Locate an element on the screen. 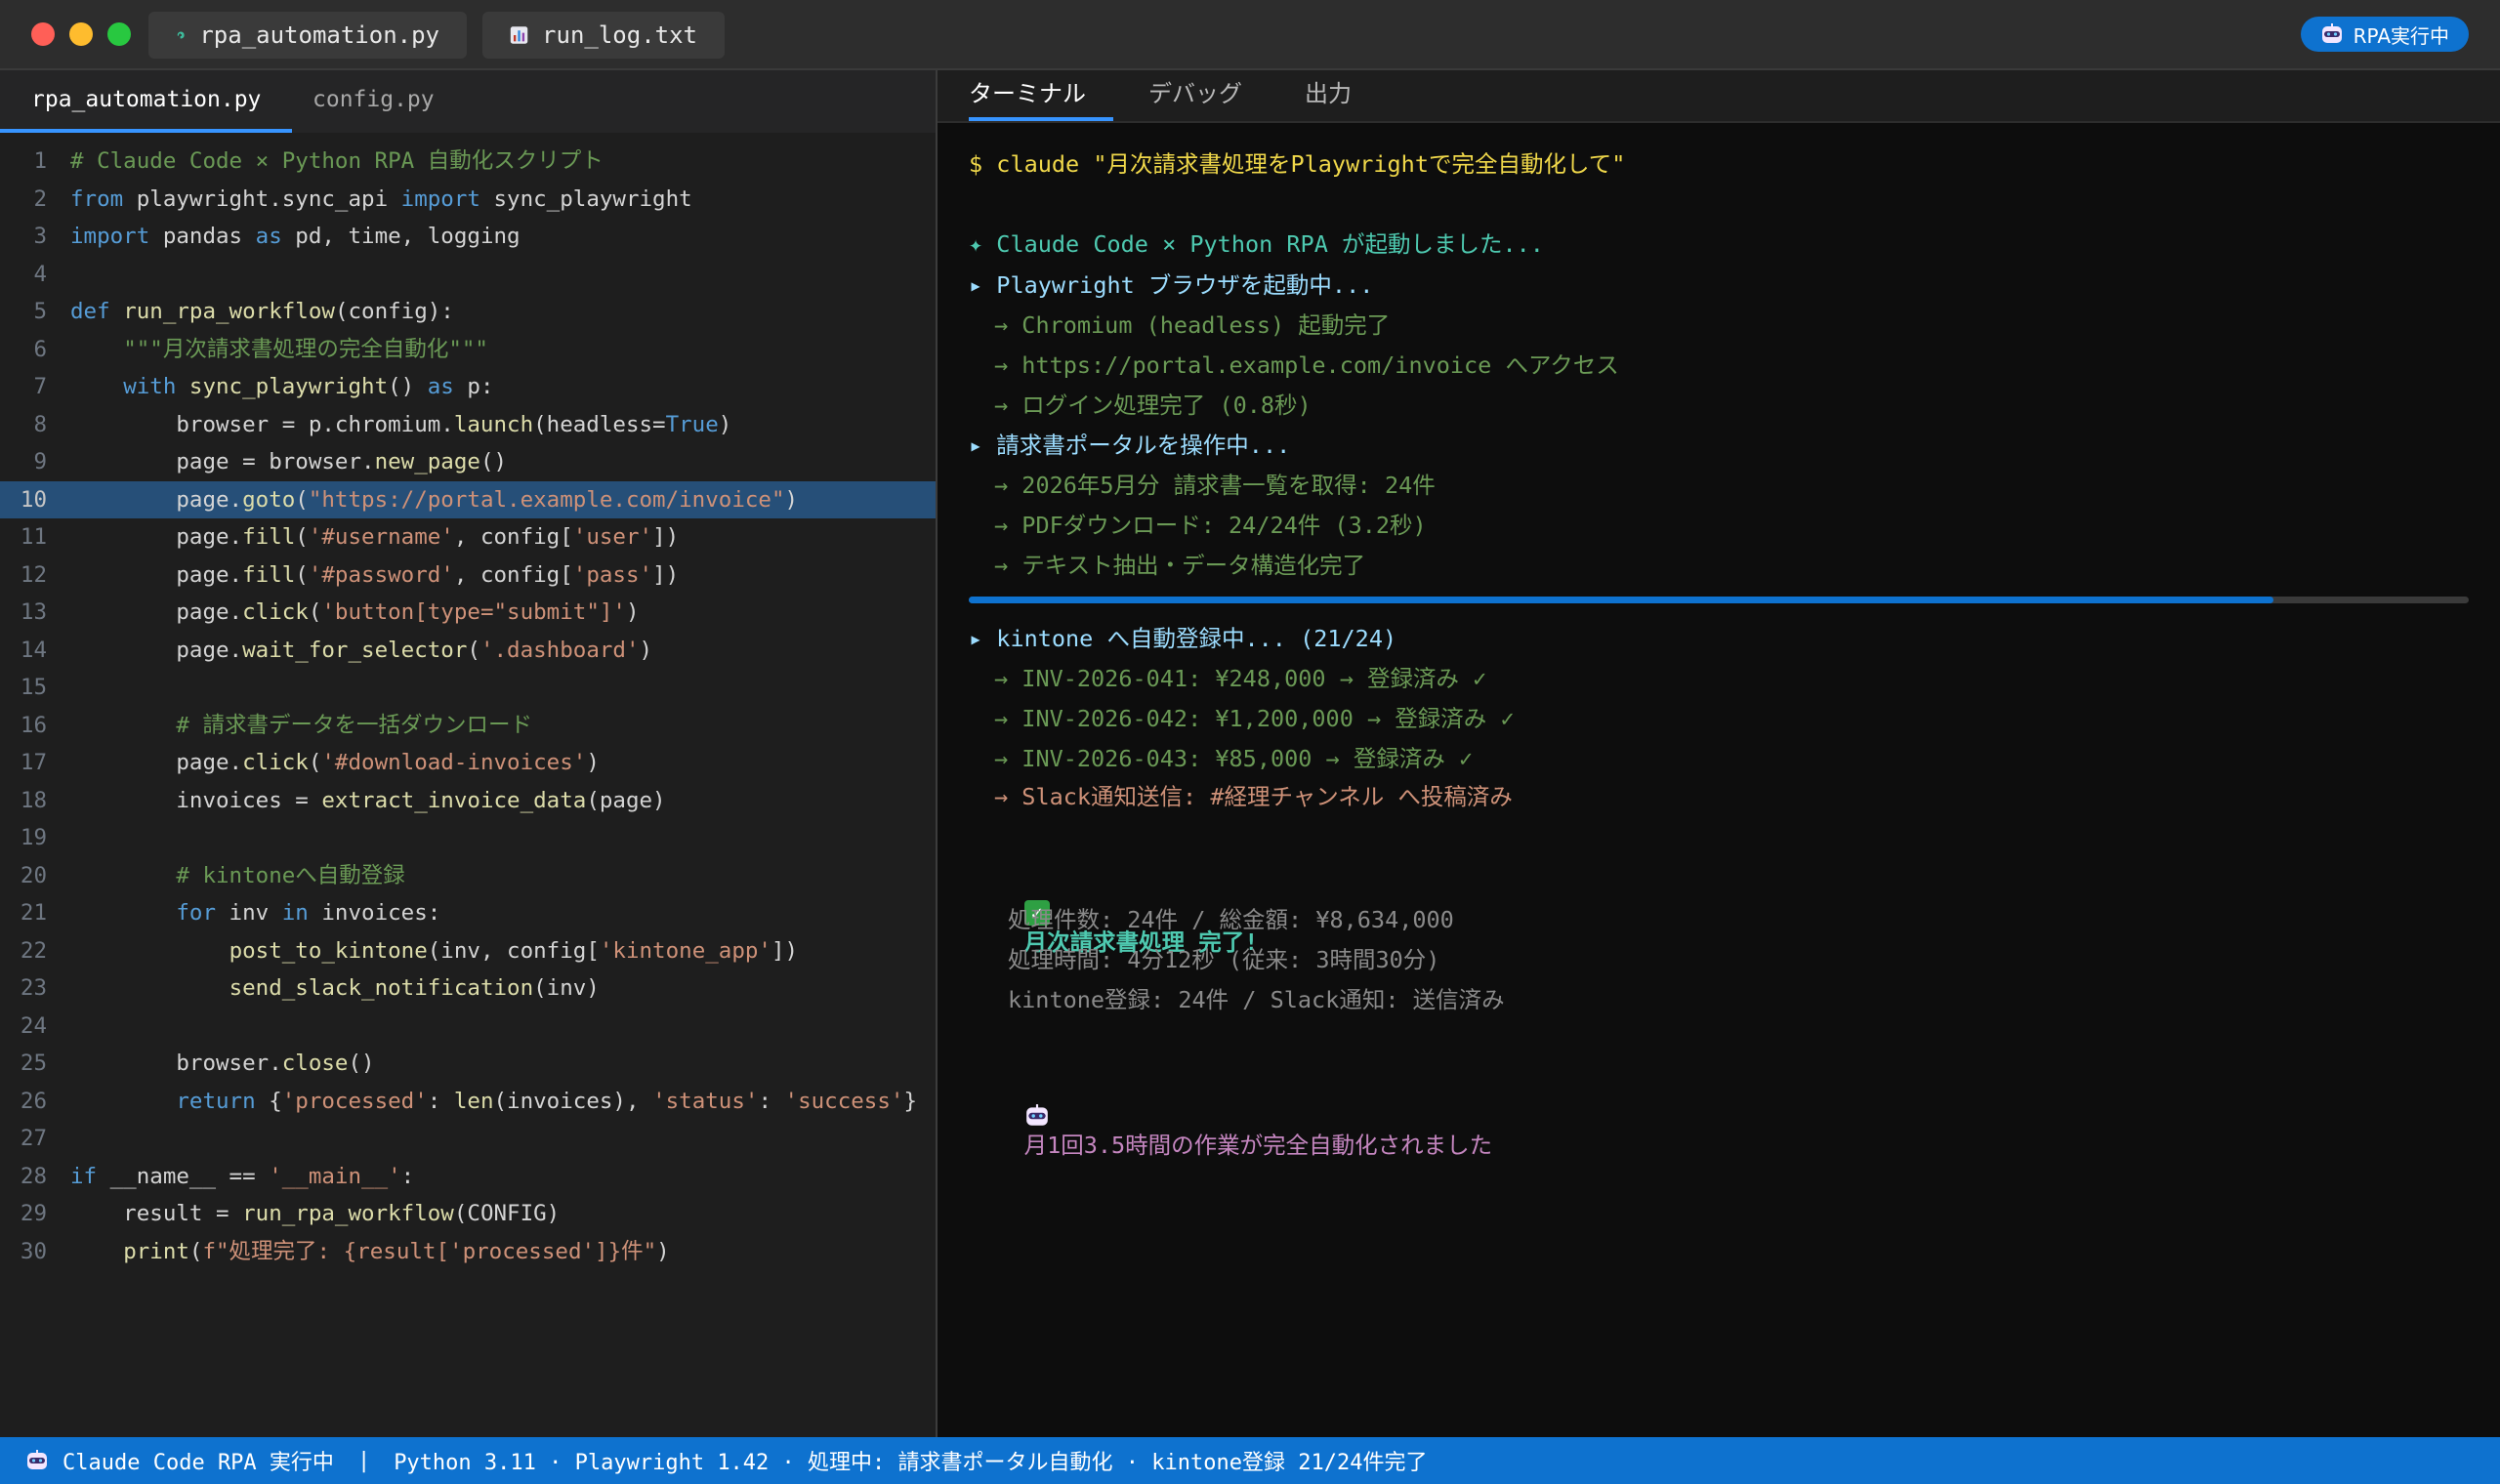 The width and height of the screenshot is (2500, 1484). code-line: 27 is located at coordinates (468, 1139).